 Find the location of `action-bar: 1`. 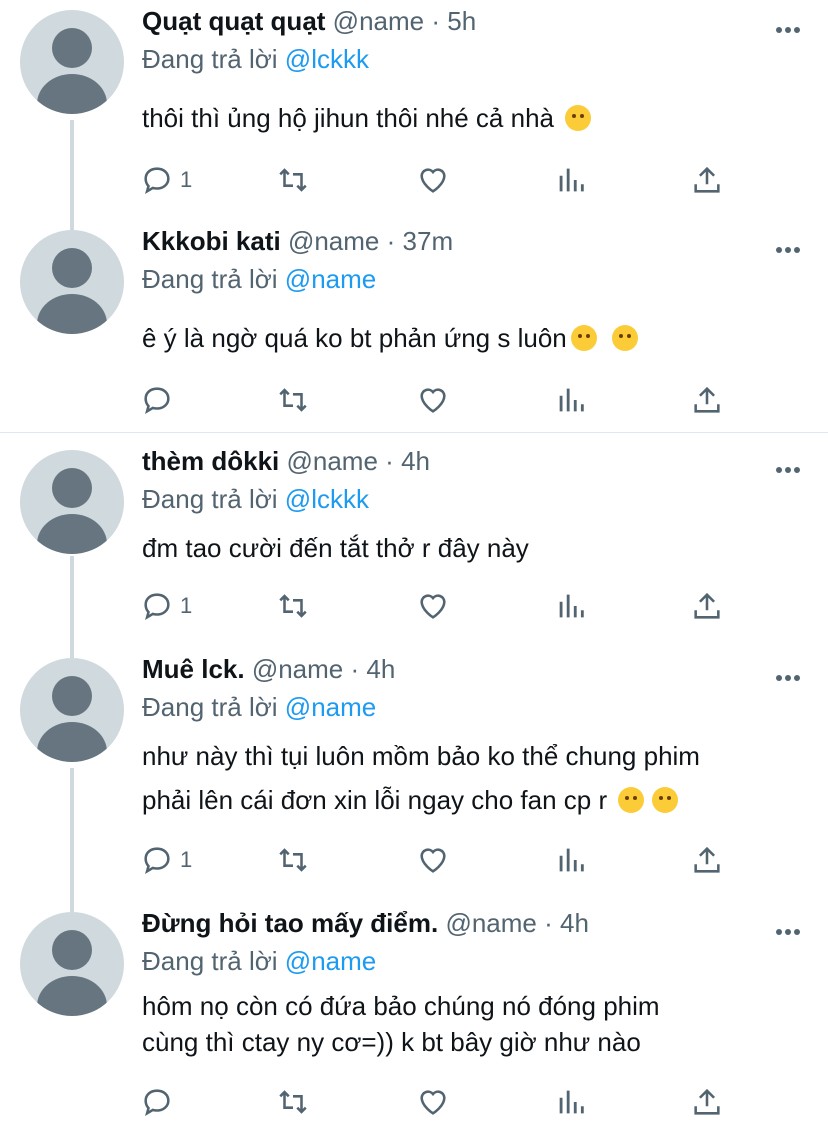

action-bar: 1 is located at coordinates (440, 606).